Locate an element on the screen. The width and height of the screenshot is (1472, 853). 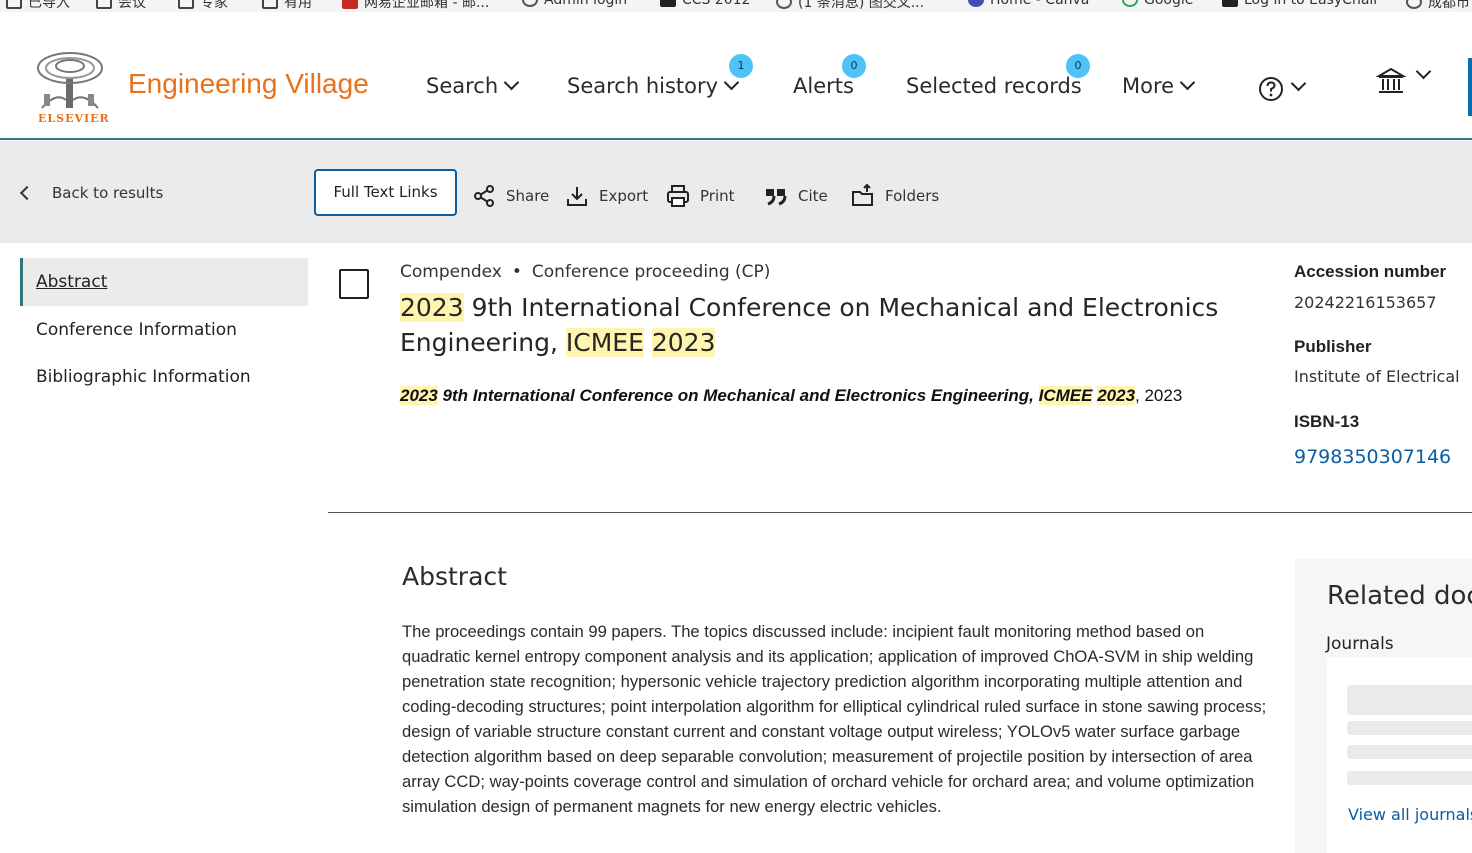
title-space is located at coordinates (648, 342).